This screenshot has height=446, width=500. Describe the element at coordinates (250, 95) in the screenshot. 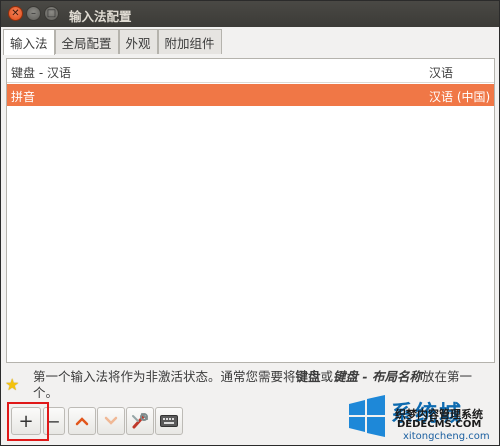

I see `list-item: 拼音 汉语 (中国)` at that location.